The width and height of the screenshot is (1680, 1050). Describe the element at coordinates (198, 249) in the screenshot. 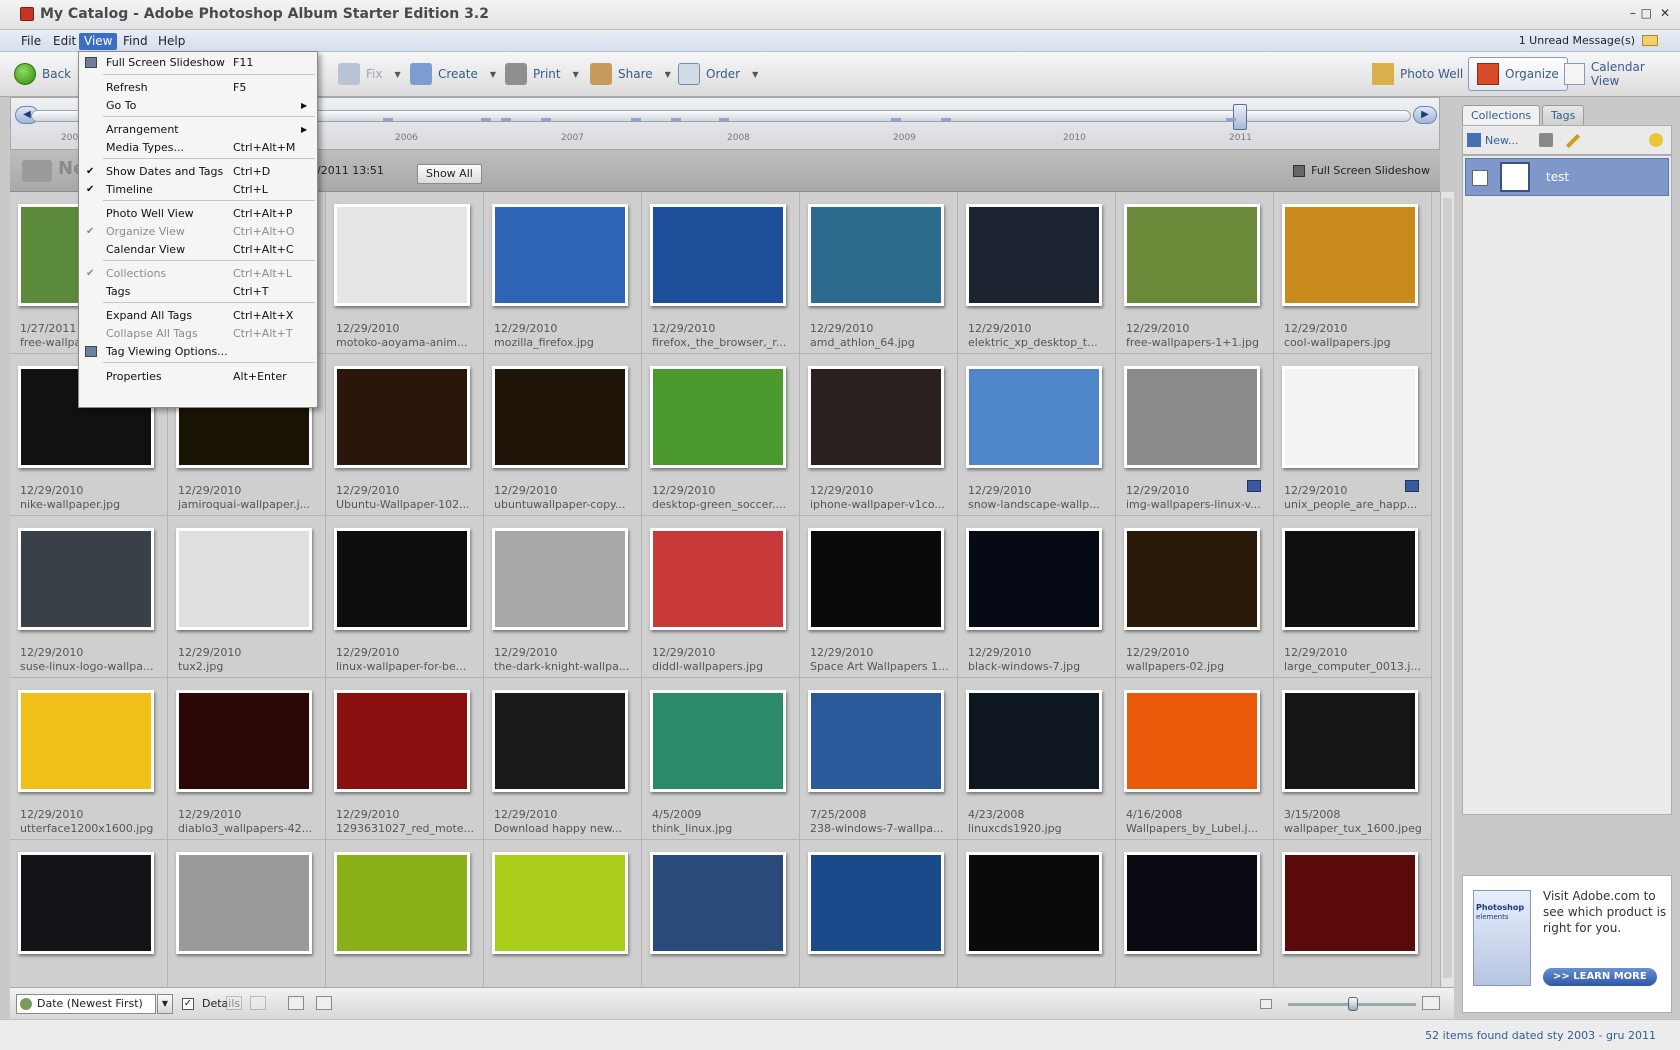

I see `view-menu-item: Calendar View Ctrl+Alt+C` at that location.